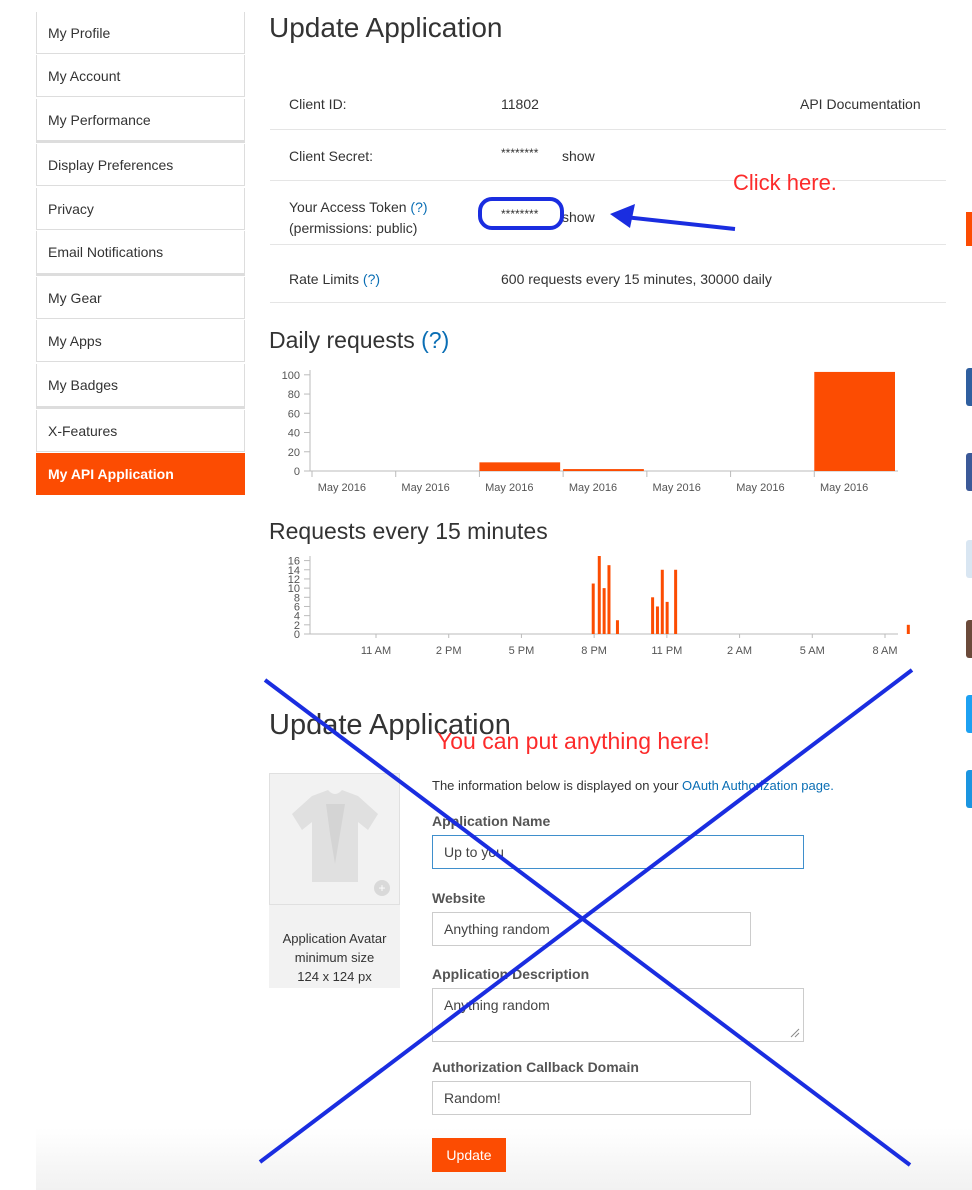 This screenshot has height=1190, width=972. I want to click on rate-limits-help-link: (?), so click(371, 279).